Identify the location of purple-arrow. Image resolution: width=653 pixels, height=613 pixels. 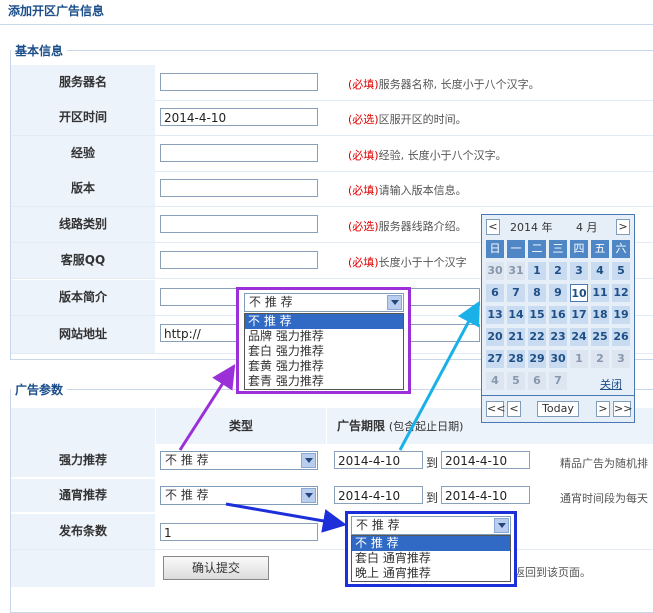
(207, 407).